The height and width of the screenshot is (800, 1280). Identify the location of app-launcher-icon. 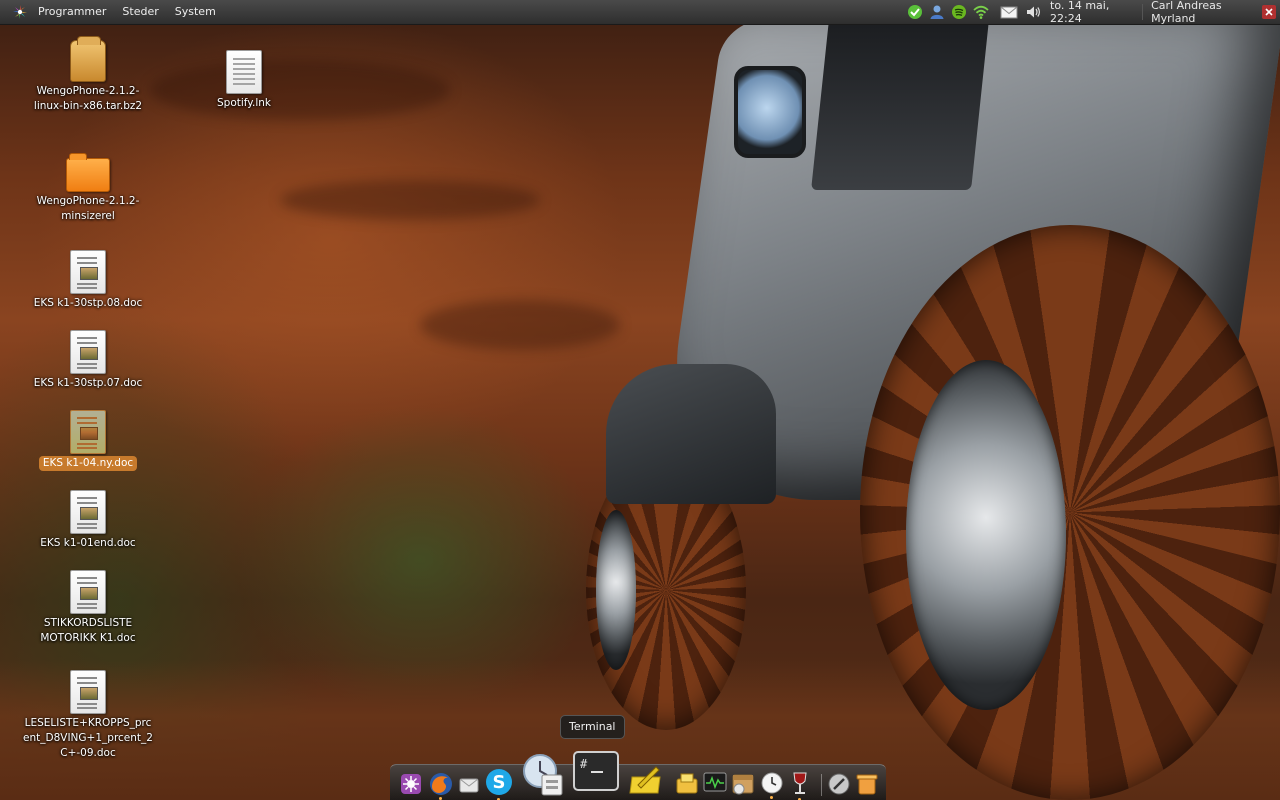
(411, 784).